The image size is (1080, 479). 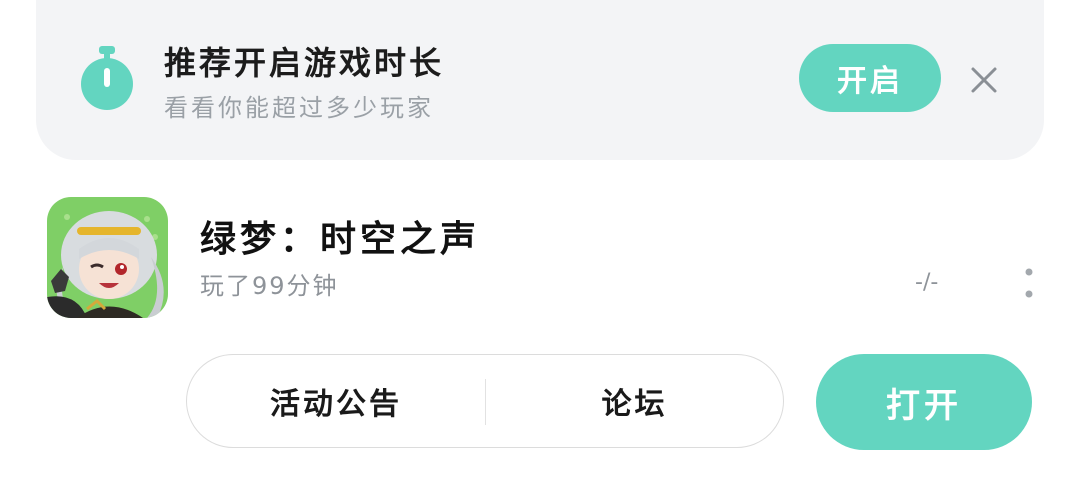 What do you see at coordinates (269, 286) in the screenshot?
I see `game-playtime: 玩了99分钟` at bounding box center [269, 286].